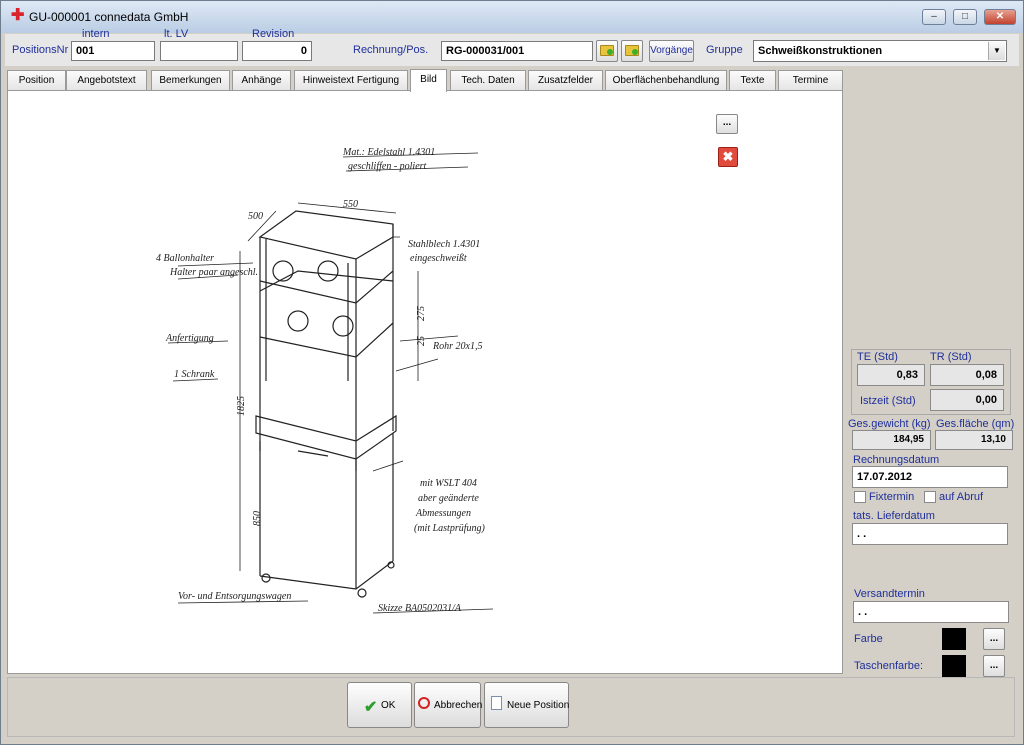 The height and width of the screenshot is (747, 1026). What do you see at coordinates (277, 51) in the screenshot?
I see `revision-field: 0` at bounding box center [277, 51].